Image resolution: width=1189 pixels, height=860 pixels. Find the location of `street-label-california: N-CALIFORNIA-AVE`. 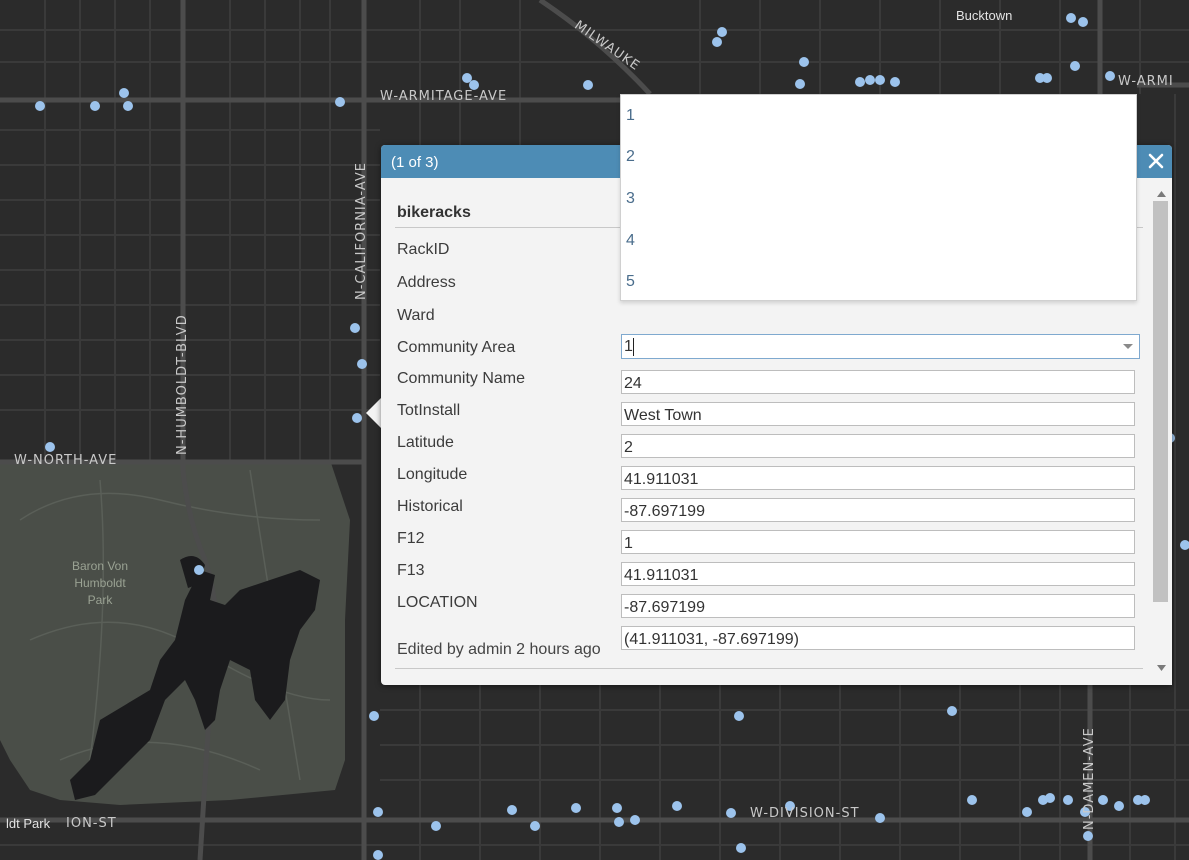

street-label-california: N-CALIFORNIA-AVE is located at coordinates (361, 231).